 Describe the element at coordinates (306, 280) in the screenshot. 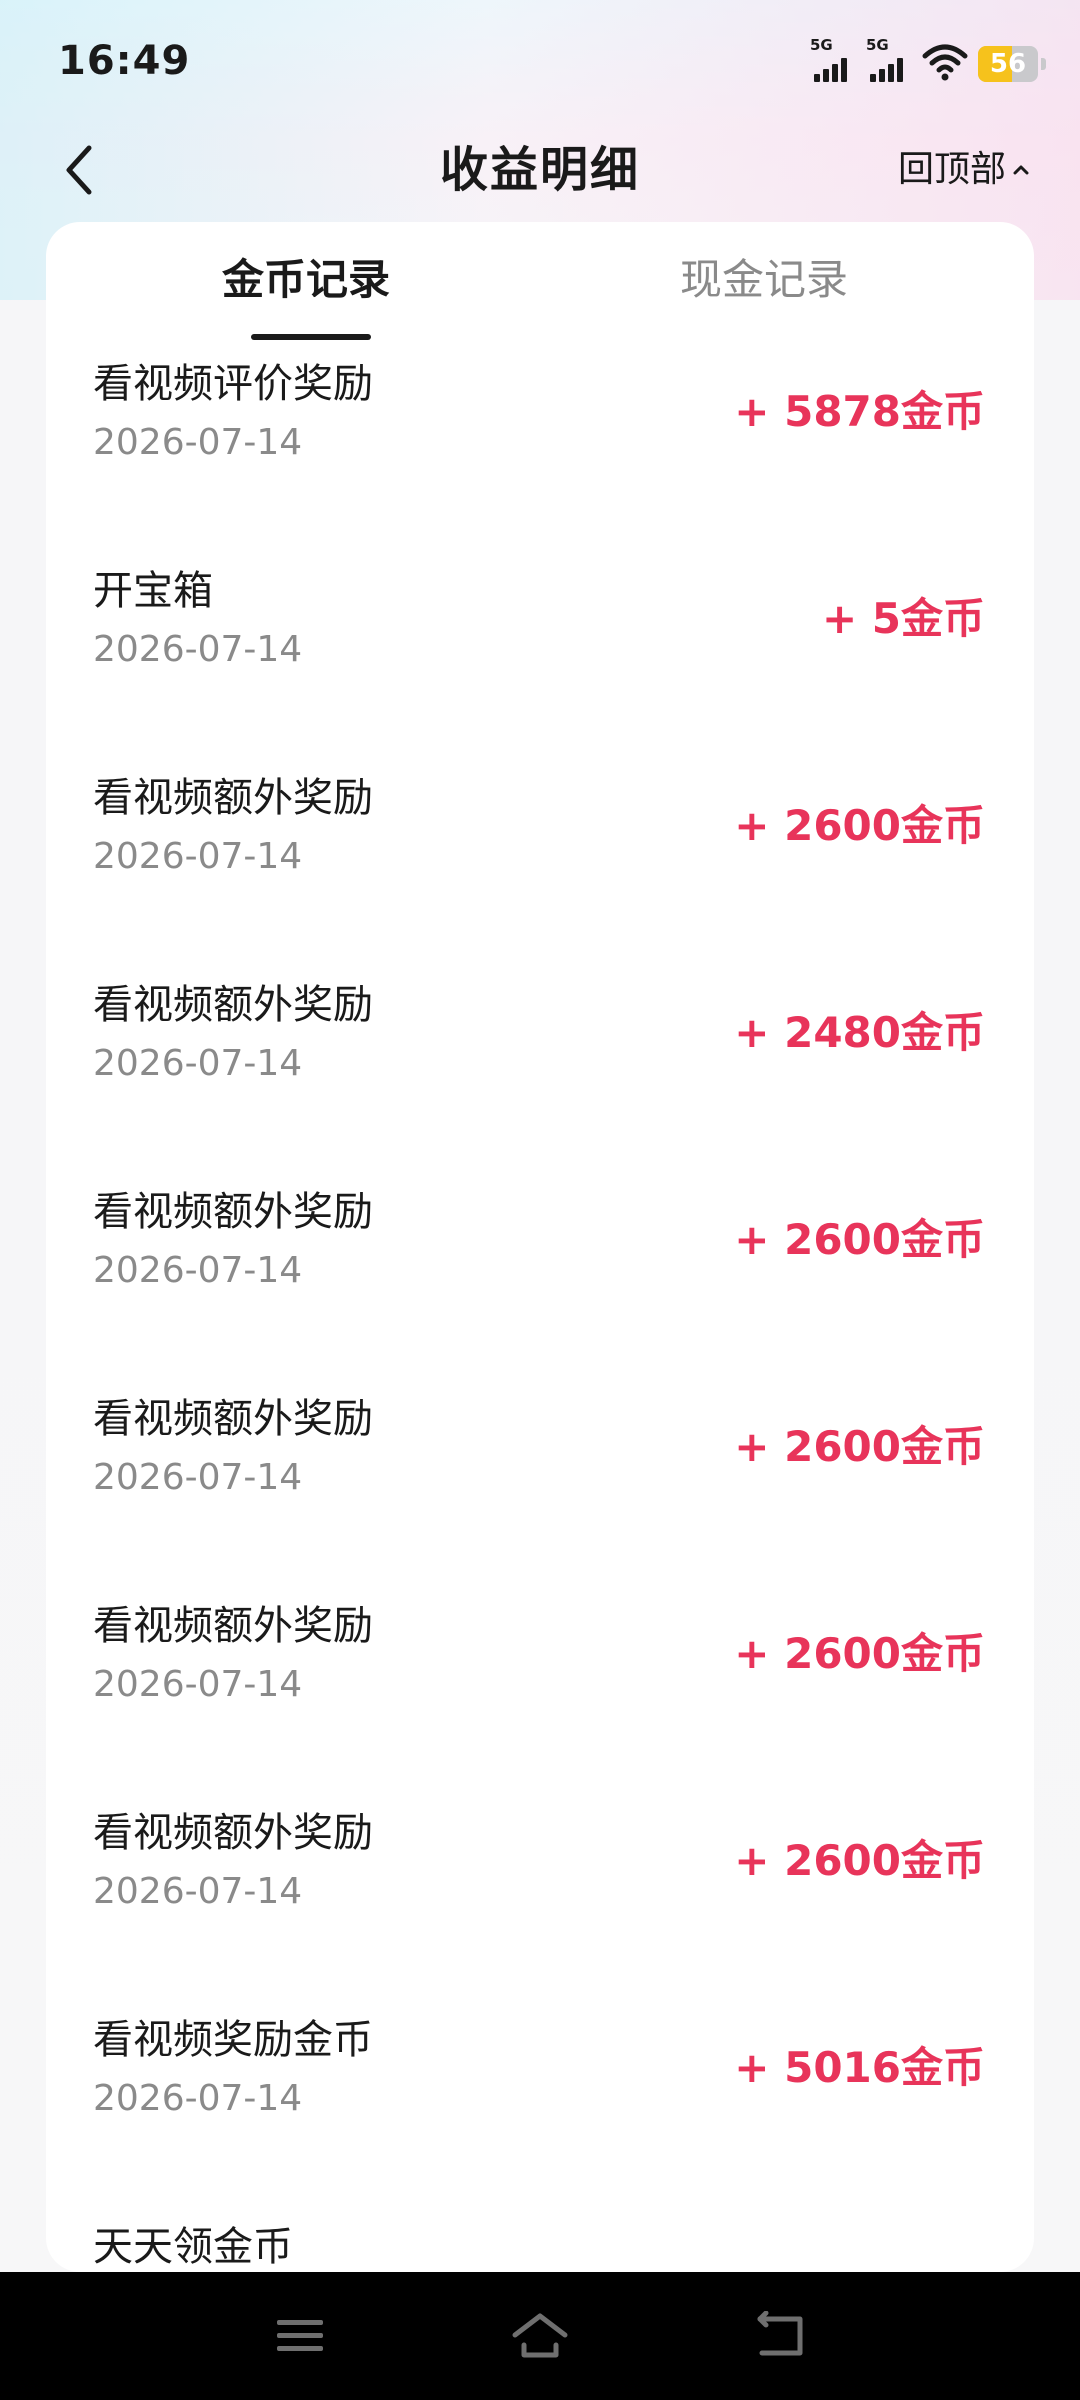

I see `tab-coin-records: 金币记录` at that location.